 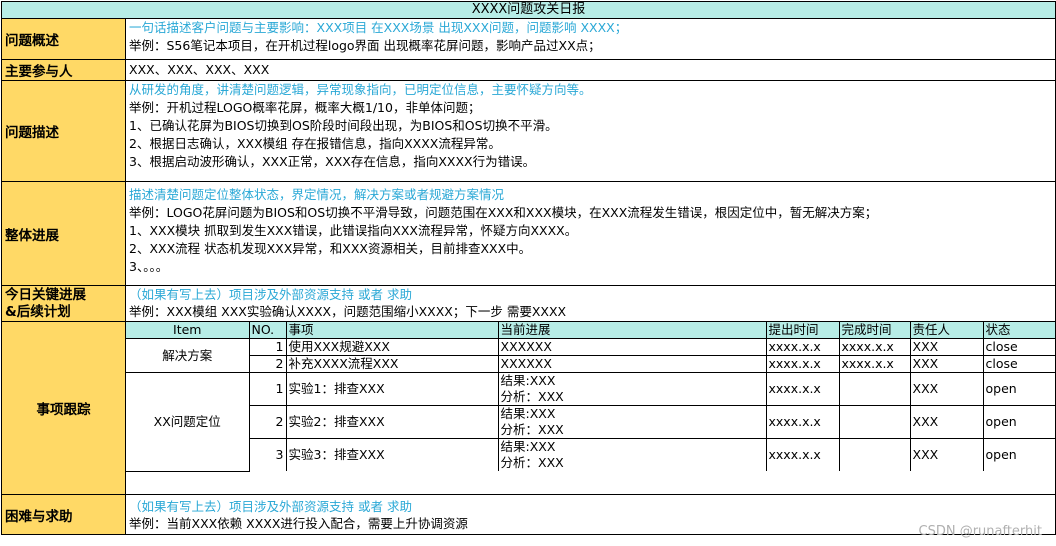 What do you see at coordinates (528, 10) in the screenshot?
I see `report-title: XXXX问题攻关日报` at bounding box center [528, 10].